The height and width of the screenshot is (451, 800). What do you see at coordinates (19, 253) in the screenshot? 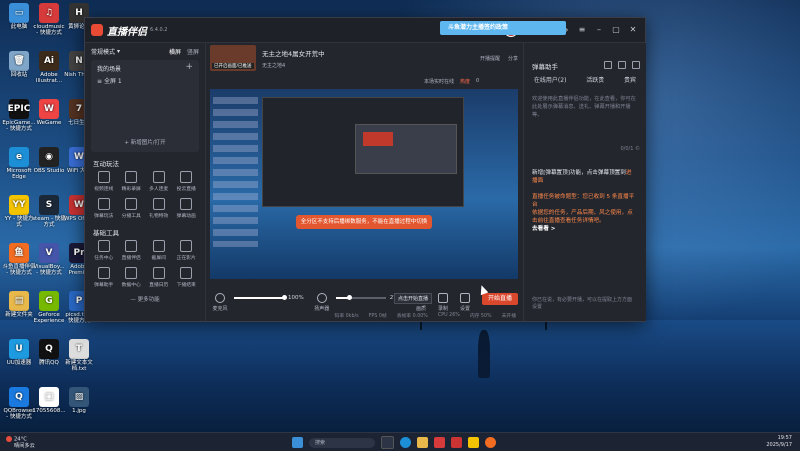
I see `desktop-app-icon: 鱼` at bounding box center [19, 253].